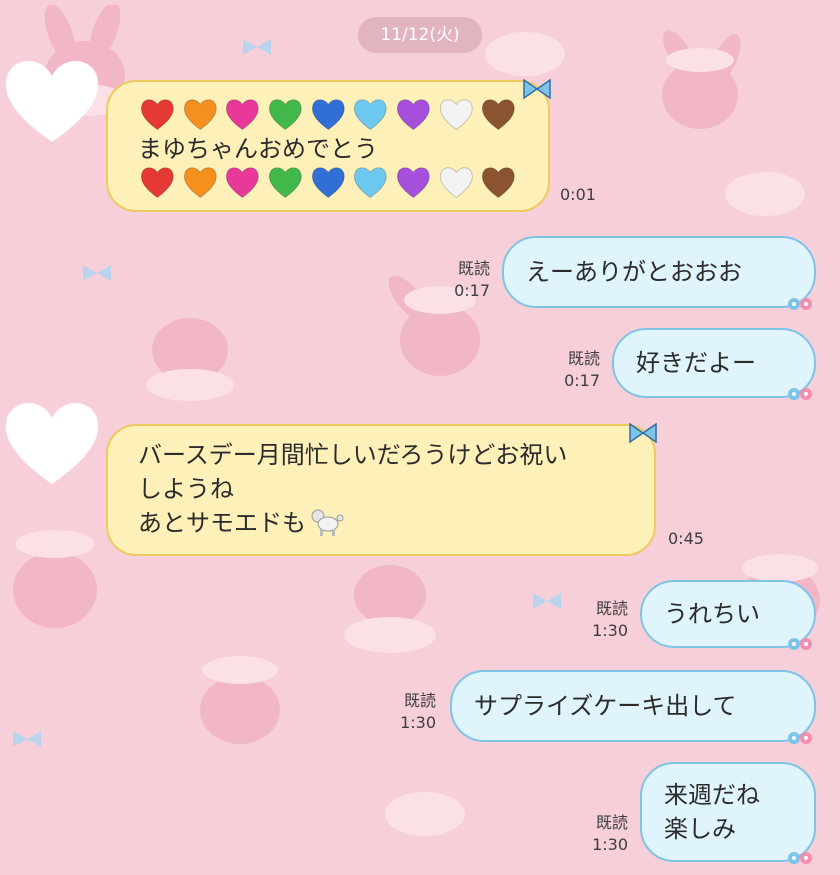 This screenshot has height=875, width=840. What do you see at coordinates (258, 149) in the screenshot?
I see `message-text: まゆちゃんおめでとう` at bounding box center [258, 149].